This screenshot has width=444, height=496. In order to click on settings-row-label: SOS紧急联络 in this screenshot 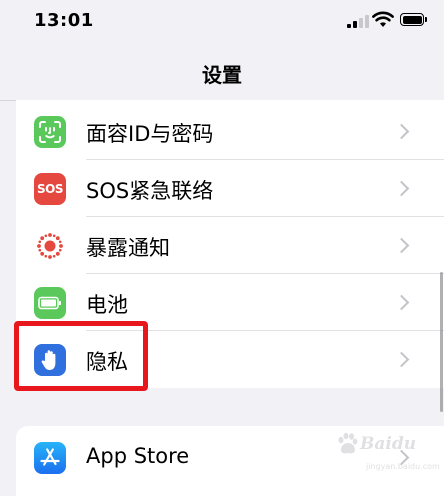, I will do `click(150, 191)`.